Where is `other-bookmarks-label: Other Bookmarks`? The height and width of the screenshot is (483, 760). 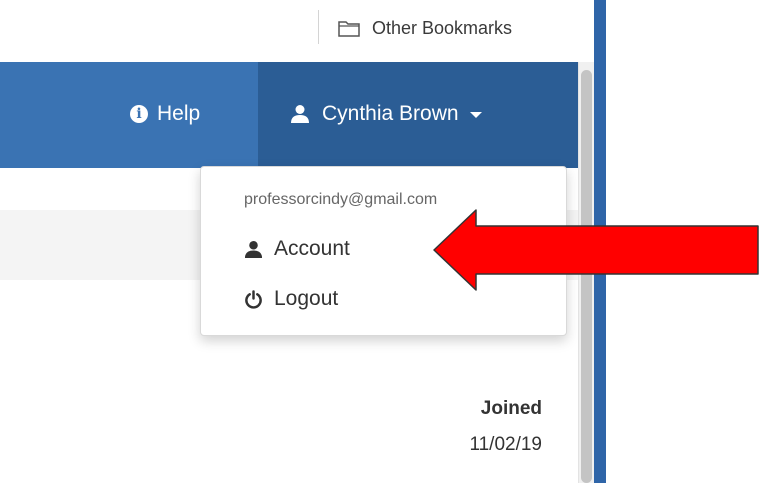 other-bookmarks-label: Other Bookmarks is located at coordinates (442, 27).